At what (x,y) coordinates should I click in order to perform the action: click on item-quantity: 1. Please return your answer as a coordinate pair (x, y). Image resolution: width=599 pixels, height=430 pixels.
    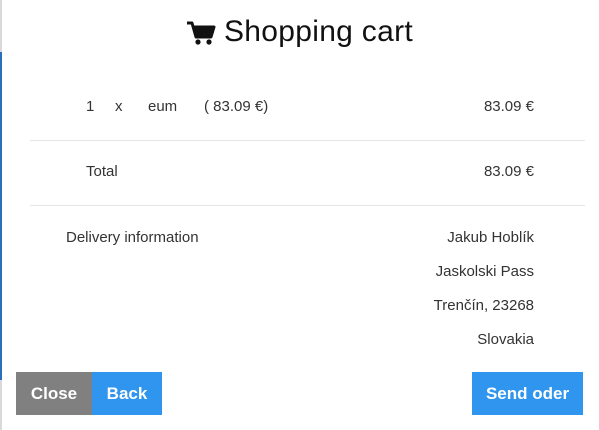
    Looking at the image, I should click on (90, 106).